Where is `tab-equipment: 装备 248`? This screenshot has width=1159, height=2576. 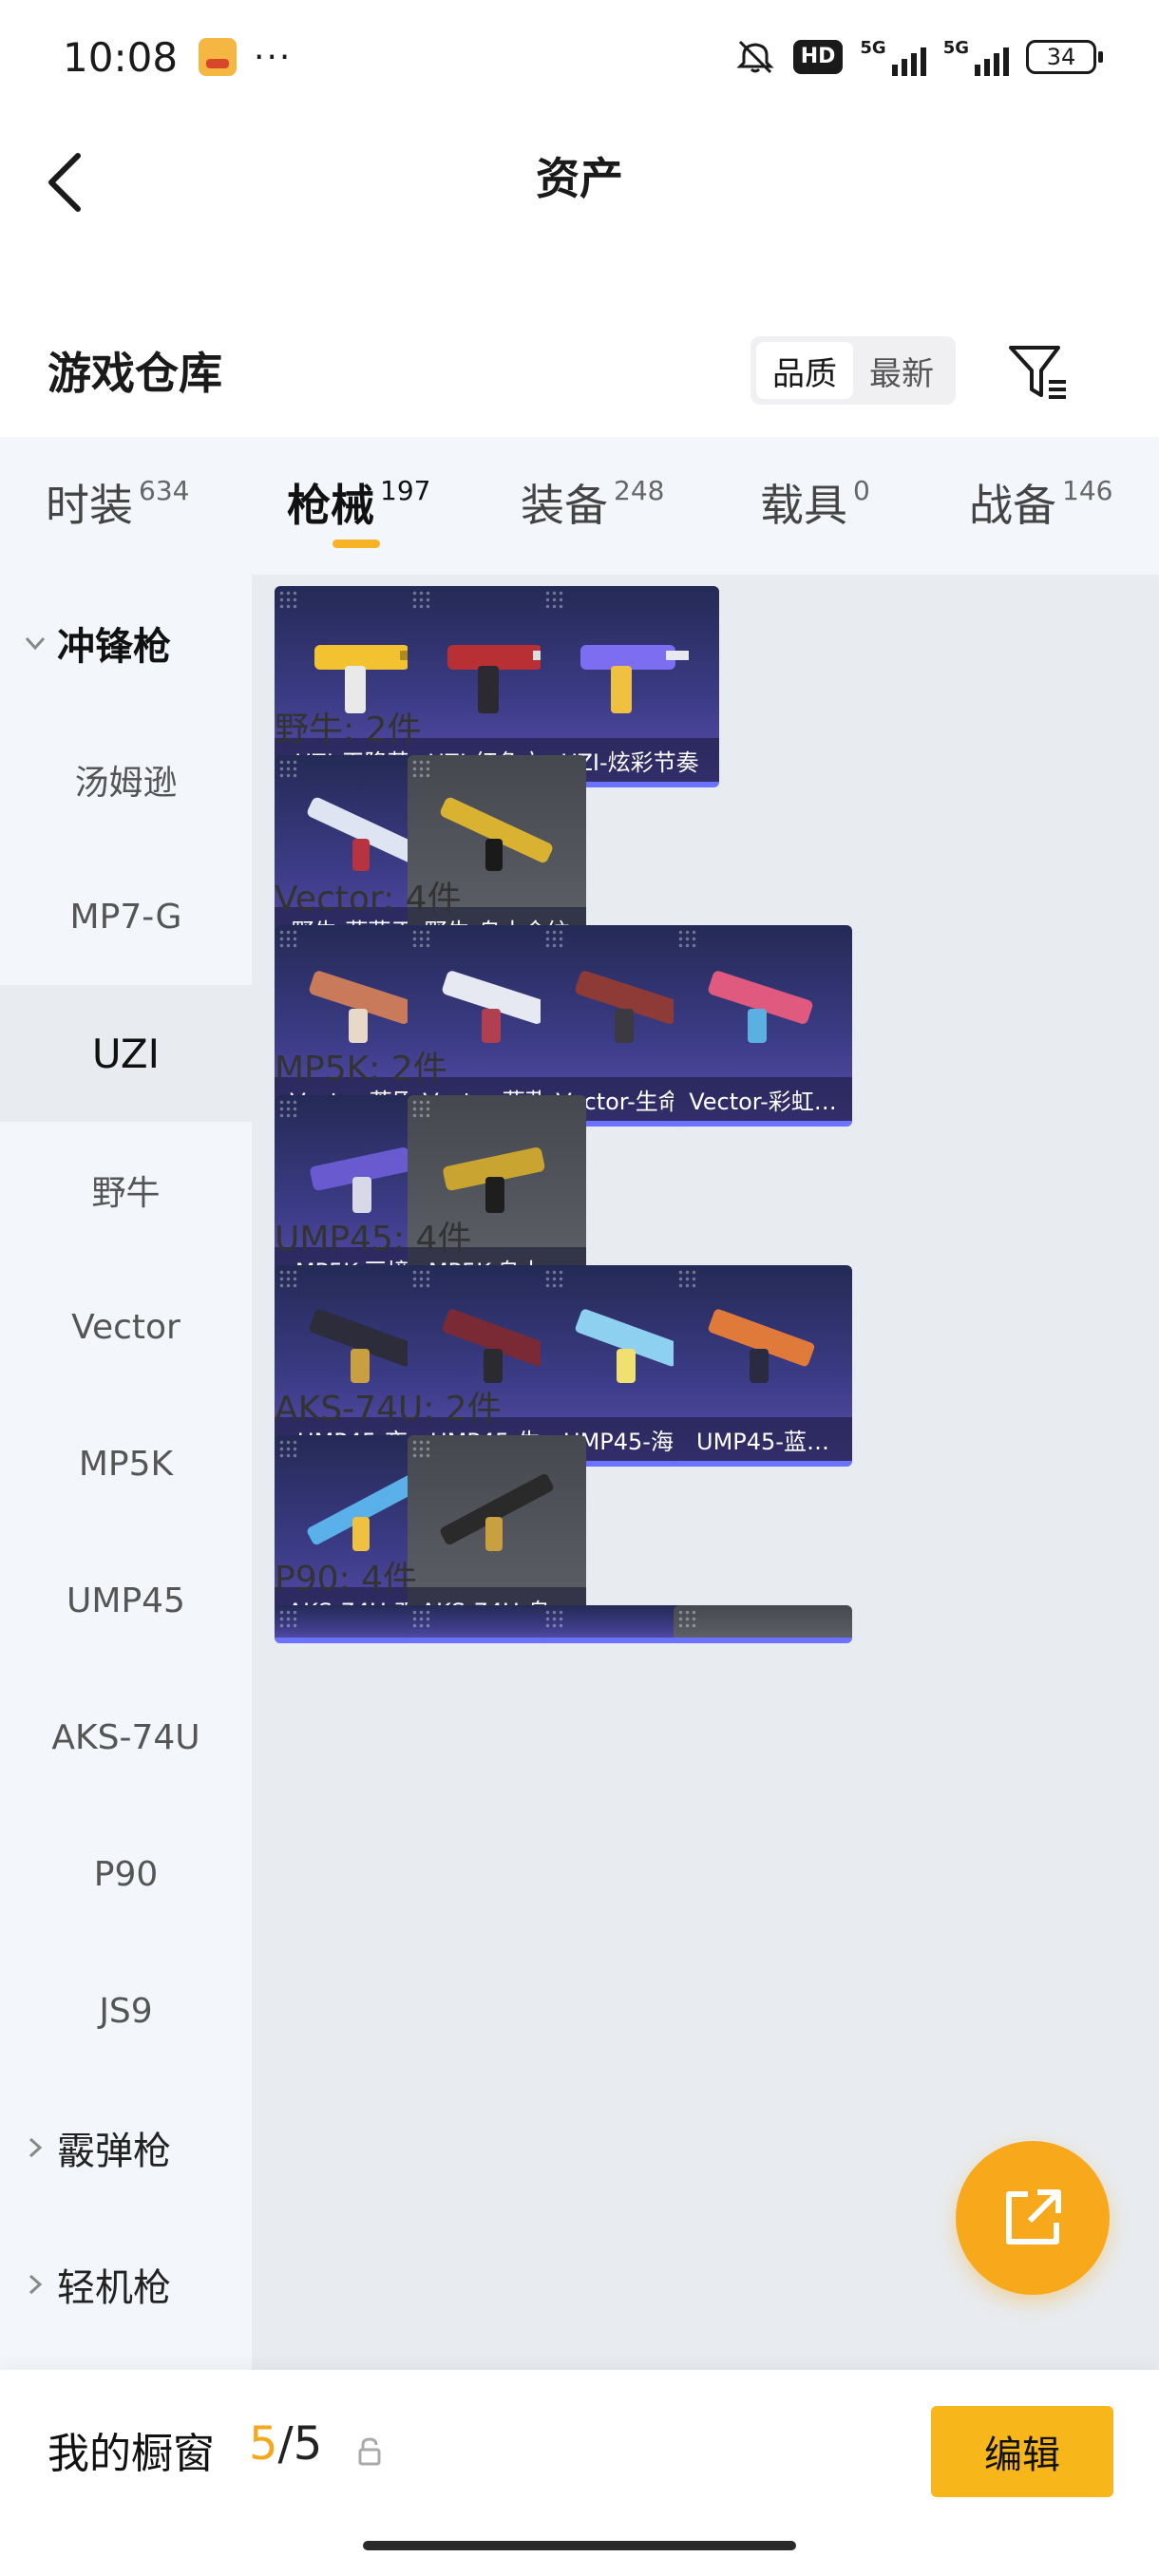 tab-equipment: 装备 248 is located at coordinates (592, 502).